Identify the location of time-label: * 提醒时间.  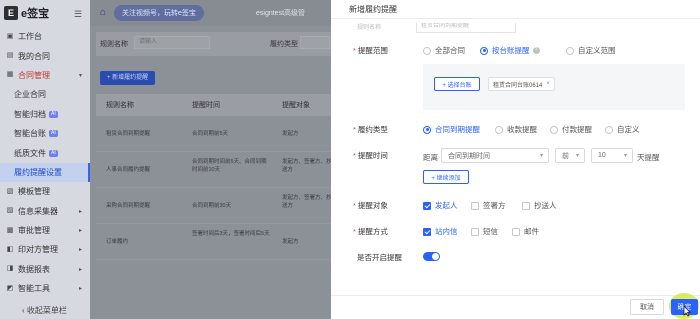
(370, 155).